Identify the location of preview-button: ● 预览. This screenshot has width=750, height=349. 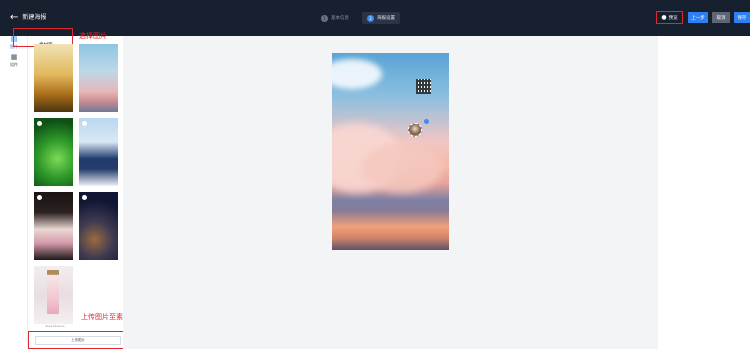
(669, 17).